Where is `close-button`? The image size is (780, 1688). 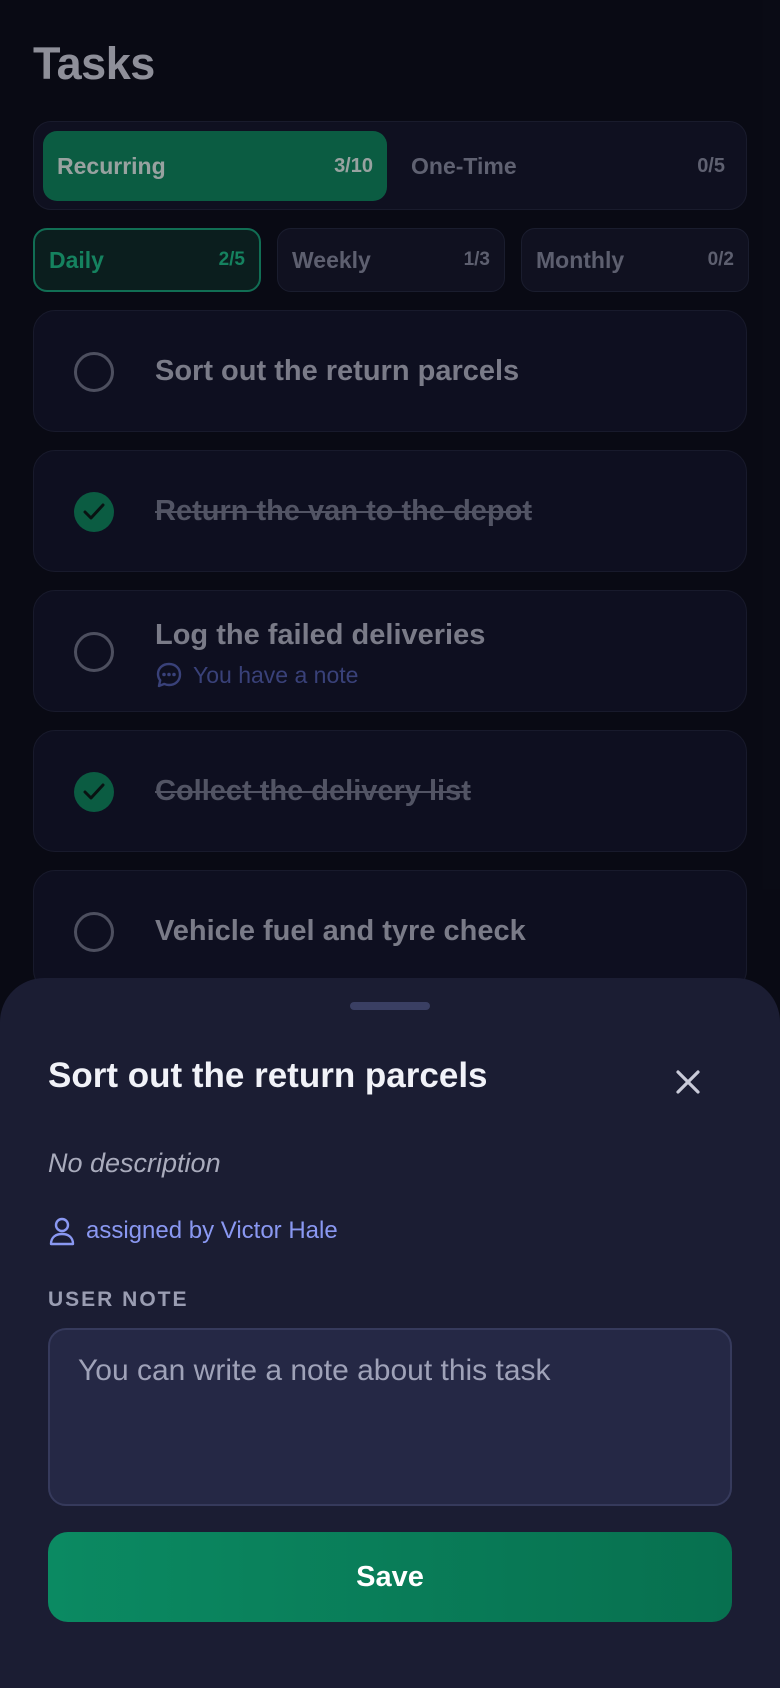
close-button is located at coordinates (688, 1082).